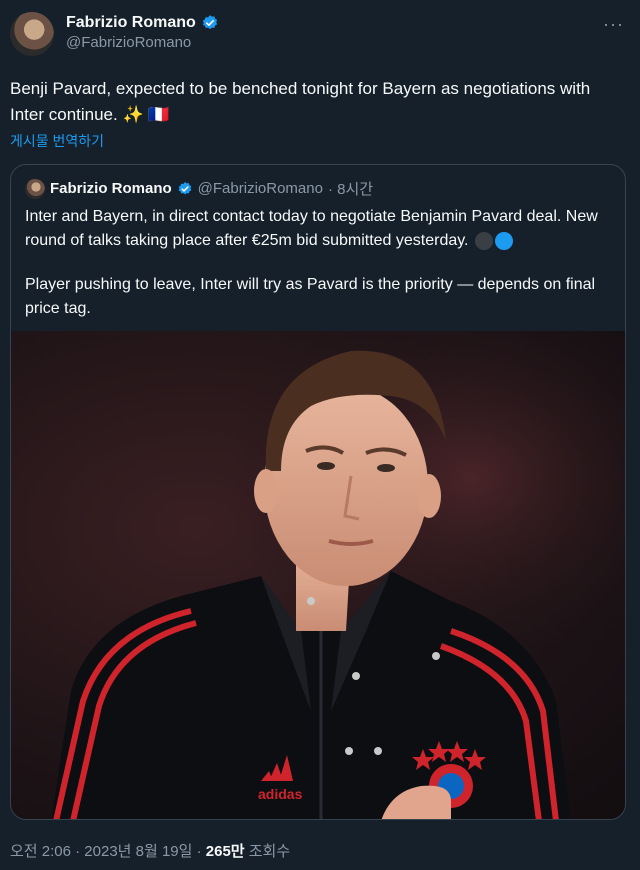 The image size is (640, 870). Describe the element at coordinates (267, 851) in the screenshot. I see `views-label: 조회수` at that location.